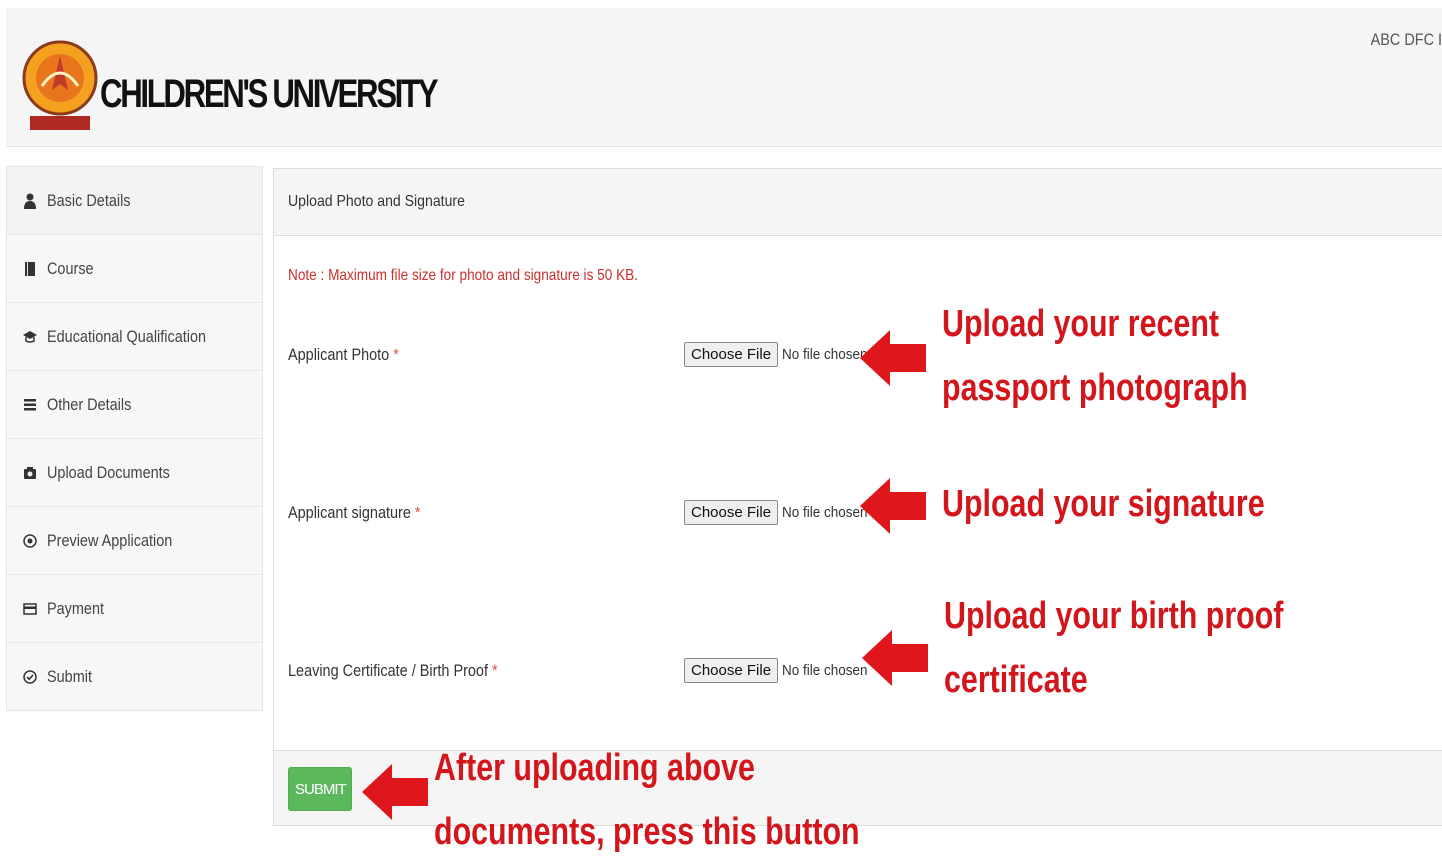  Describe the element at coordinates (339, 354) in the screenshot. I see `field-label-text: Applicant Photo` at that location.